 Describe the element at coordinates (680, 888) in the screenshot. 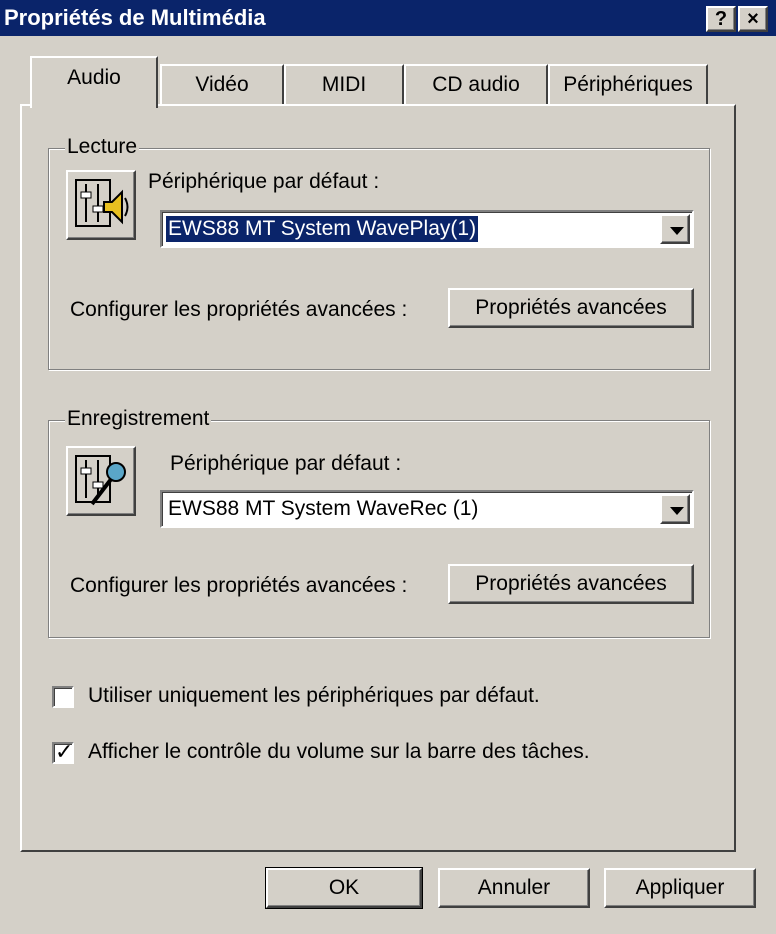

I see `apply-button: Appliquer` at that location.